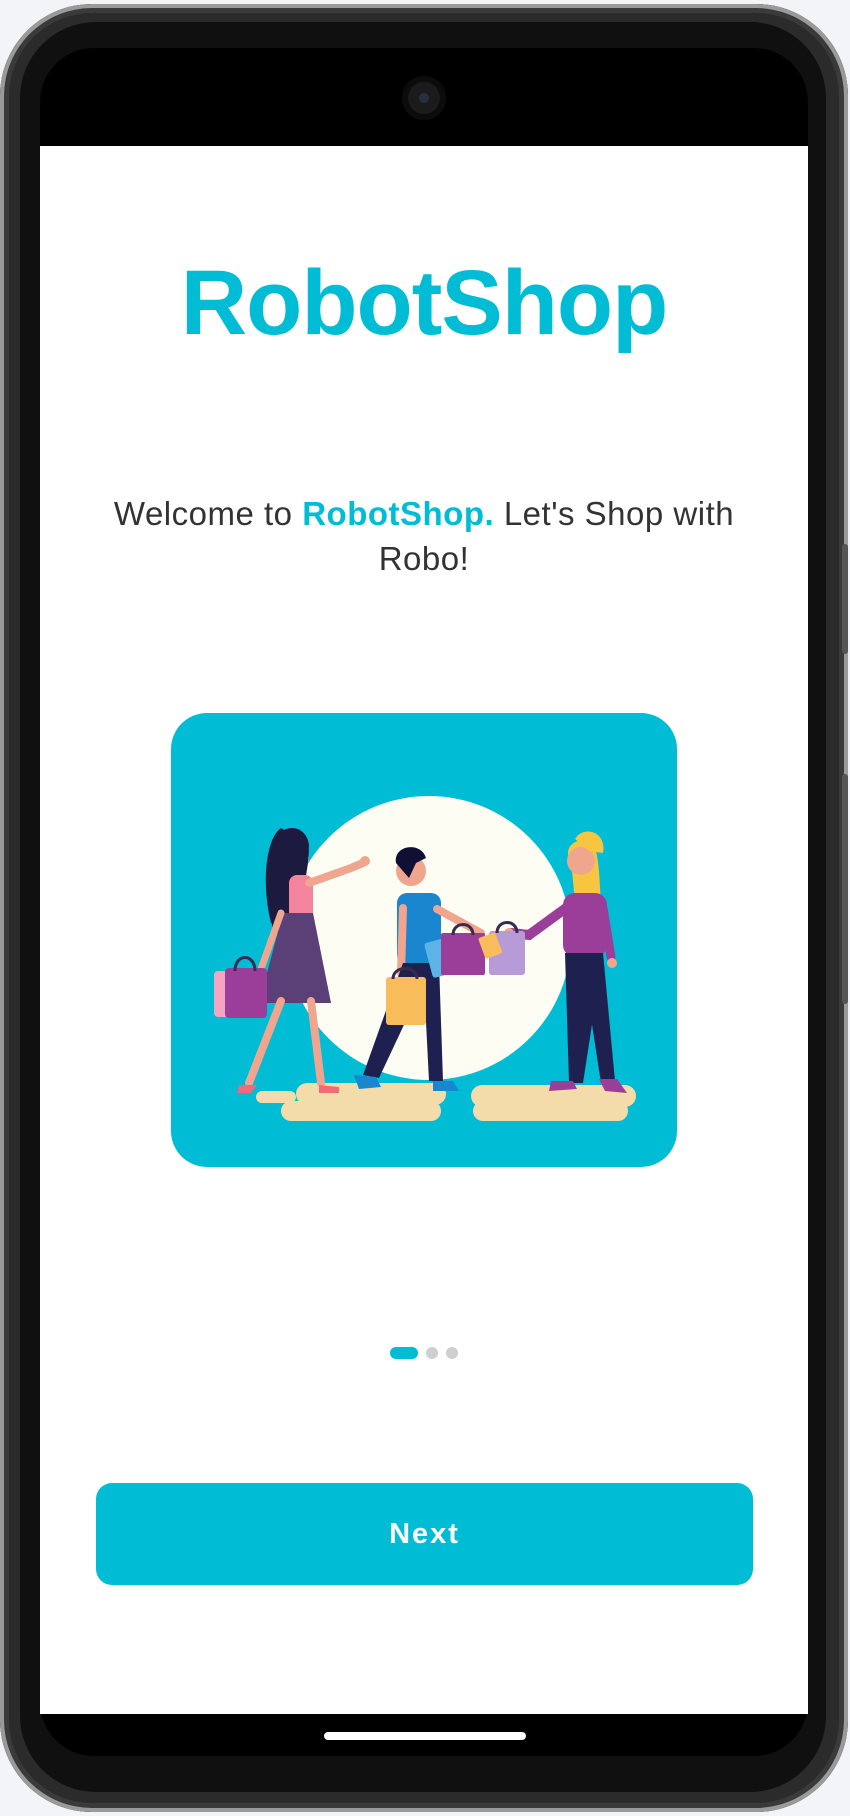 The height and width of the screenshot is (1816, 850). I want to click on volume-button, so click(845, 599).